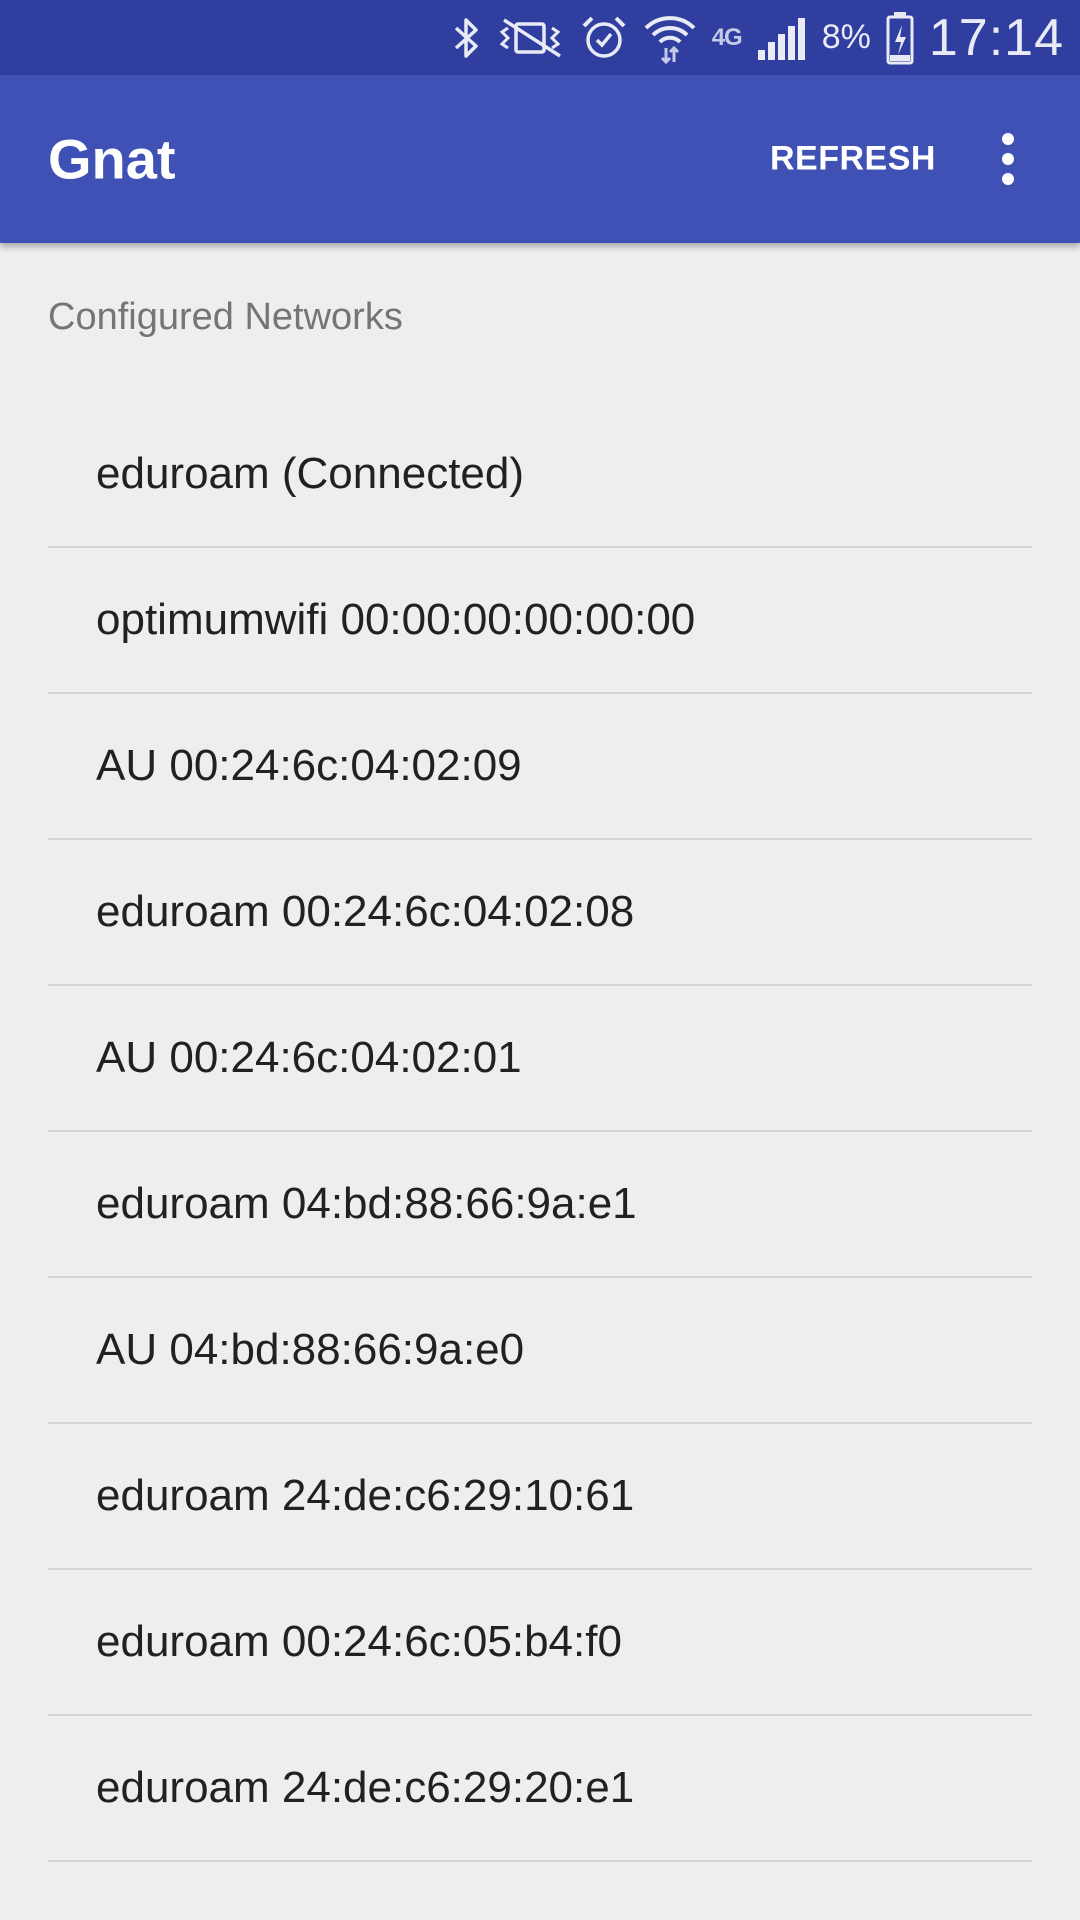 The image size is (1080, 1920). I want to click on network-label: eduroam 00:24:6c:04:02:08, so click(365, 911).